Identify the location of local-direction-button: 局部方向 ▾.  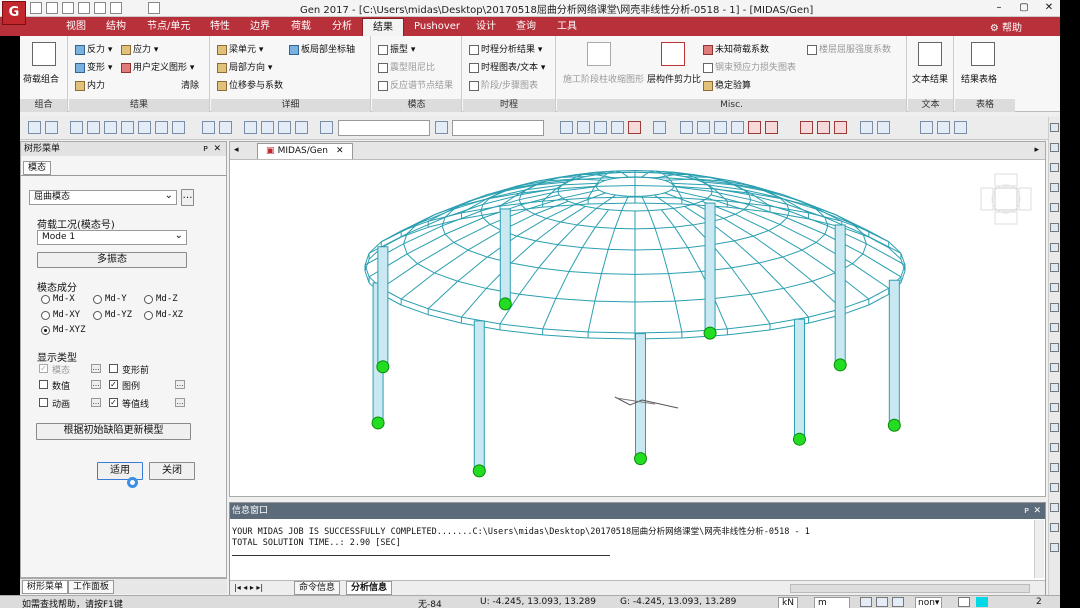
(244, 66).